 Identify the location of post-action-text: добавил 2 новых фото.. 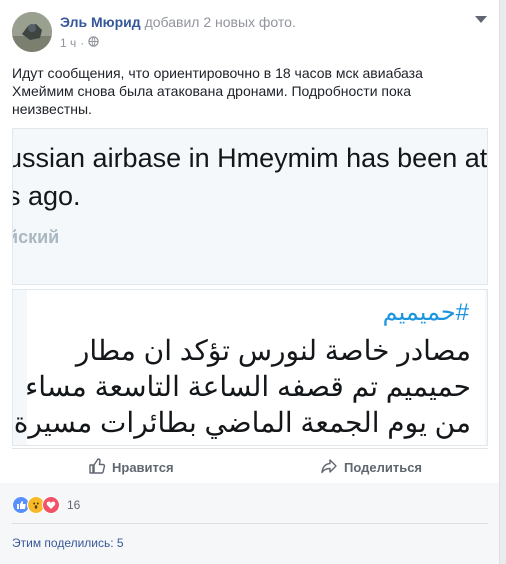
(220, 22).